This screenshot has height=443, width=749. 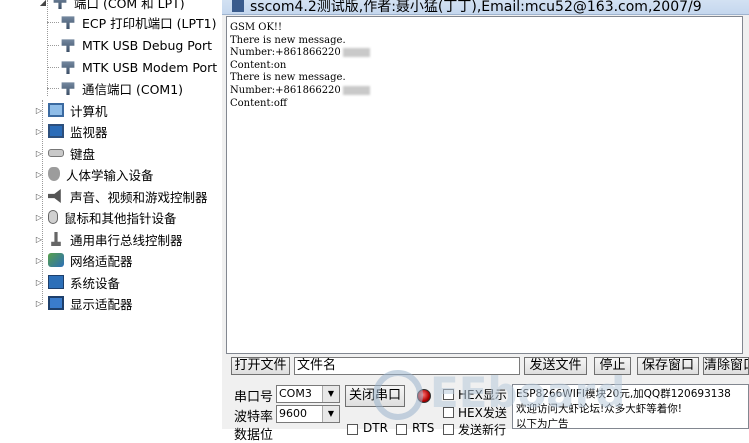 What do you see at coordinates (293, 413) in the screenshot?
I see `baud-value: 9600` at bounding box center [293, 413].